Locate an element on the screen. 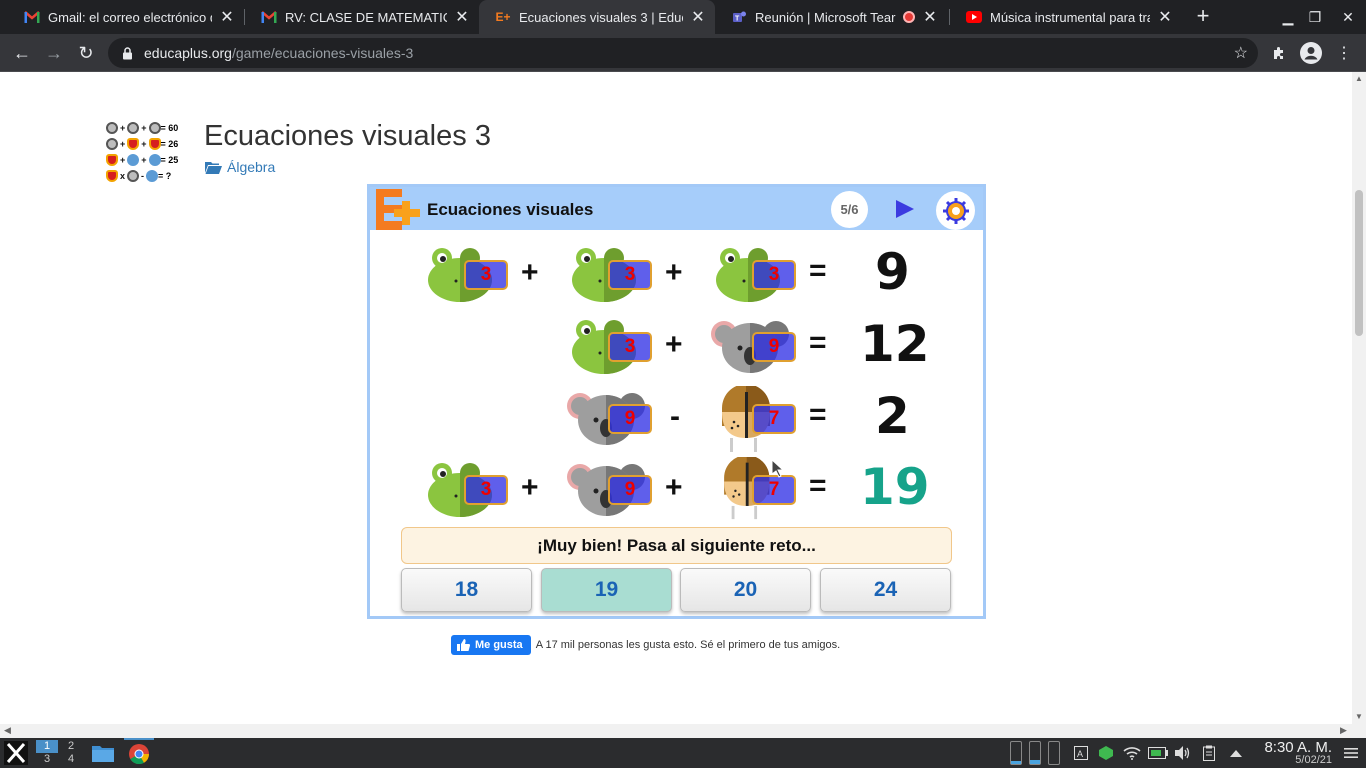 This screenshot has height=768, width=1366. tab-gmail-clase: RV: CLASE DE MATEMATICAS ✕ is located at coordinates (362, 17).